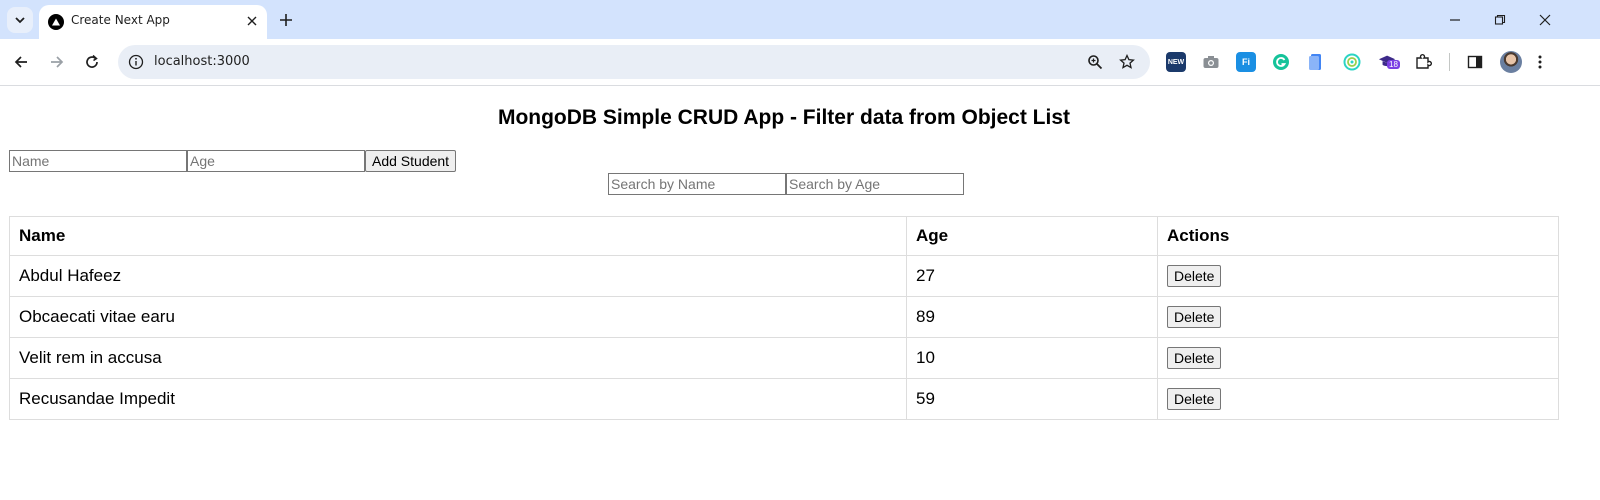 The width and height of the screenshot is (1600, 500). What do you see at coordinates (202, 61) in the screenshot?
I see `url-text: localhost:3000` at bounding box center [202, 61].